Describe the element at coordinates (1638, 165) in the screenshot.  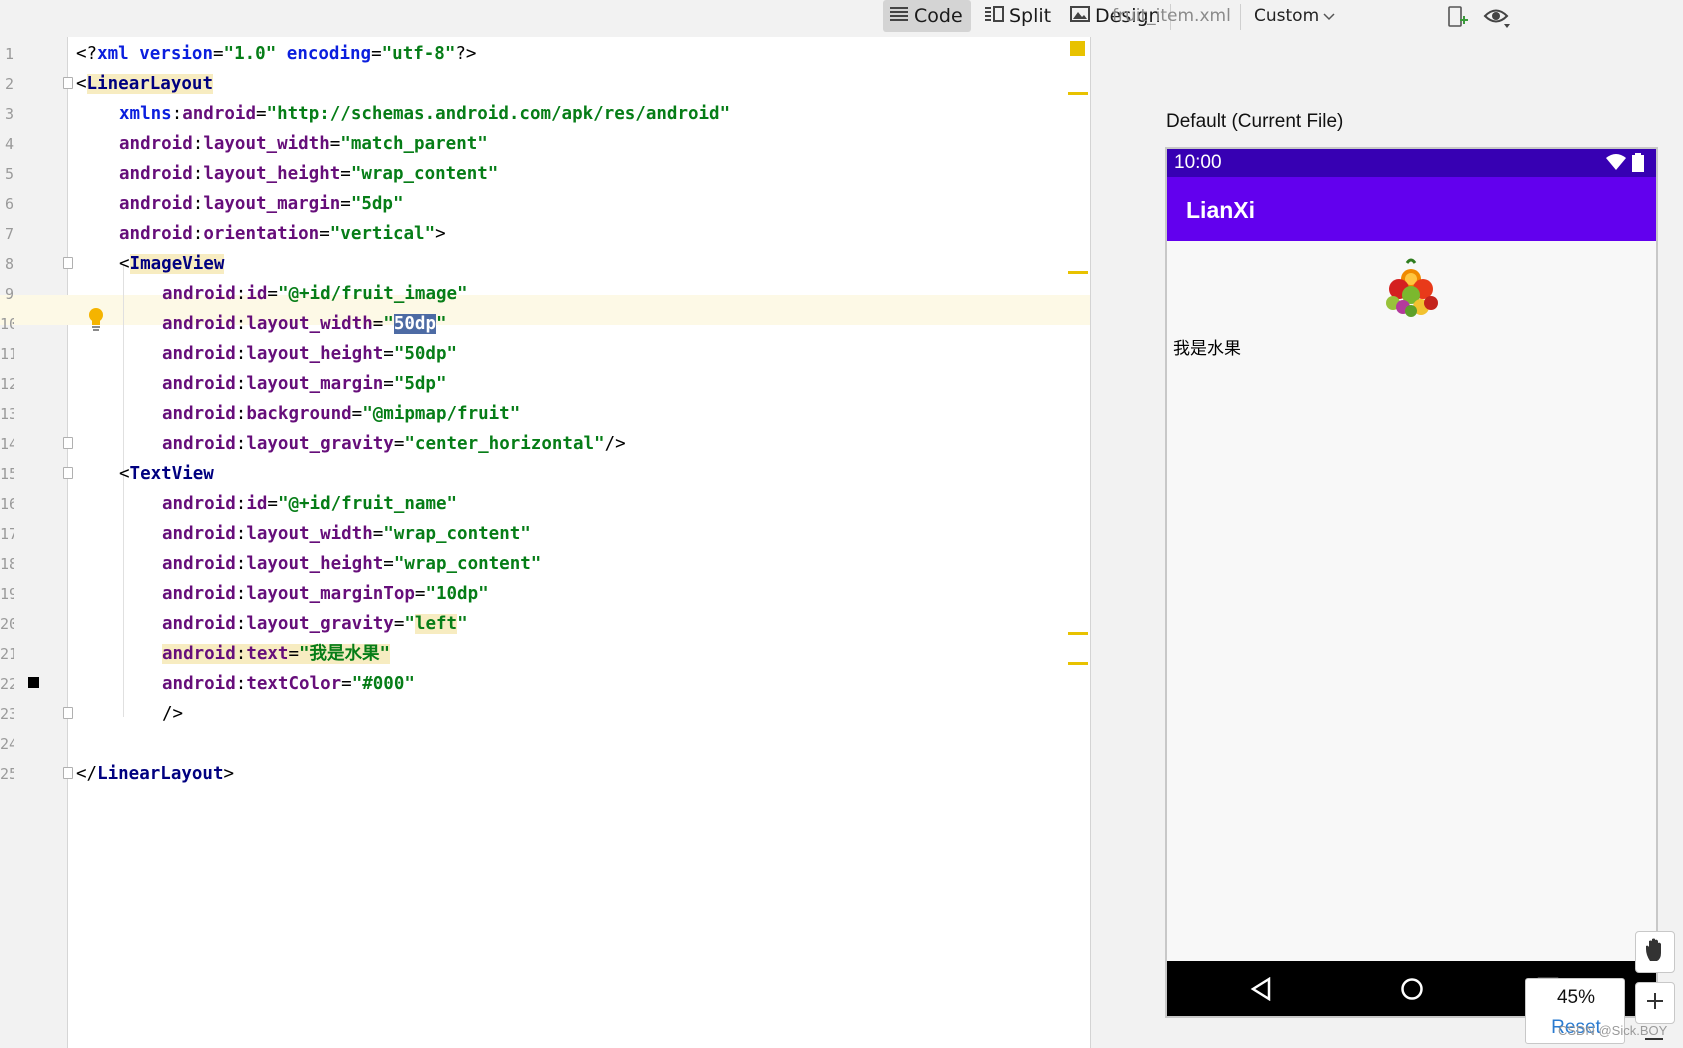
I see `battery-icon` at that location.